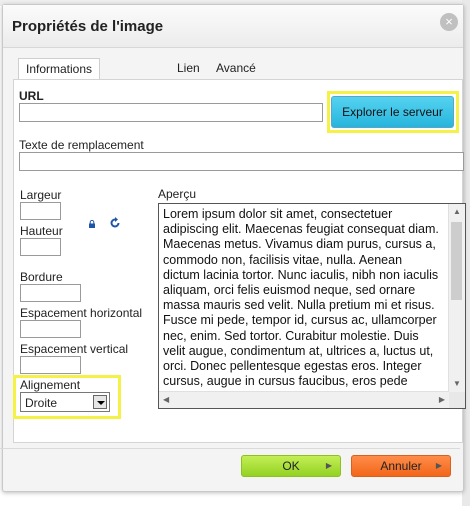 Image resolution: width=470 pixels, height=506 pixels. I want to click on width-input, so click(40, 211).